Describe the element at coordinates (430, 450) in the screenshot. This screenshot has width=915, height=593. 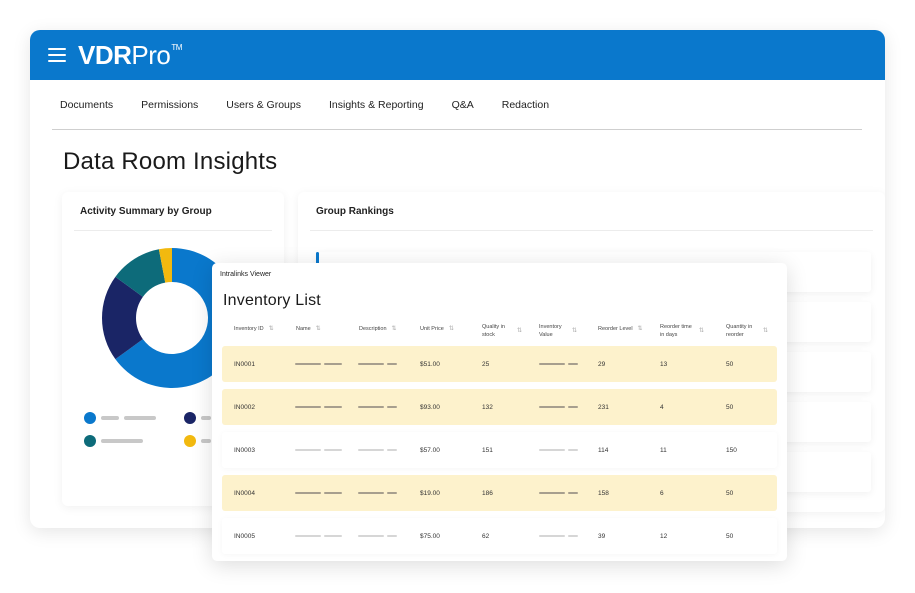
I see `cell-unit-price: $57.00` at that location.